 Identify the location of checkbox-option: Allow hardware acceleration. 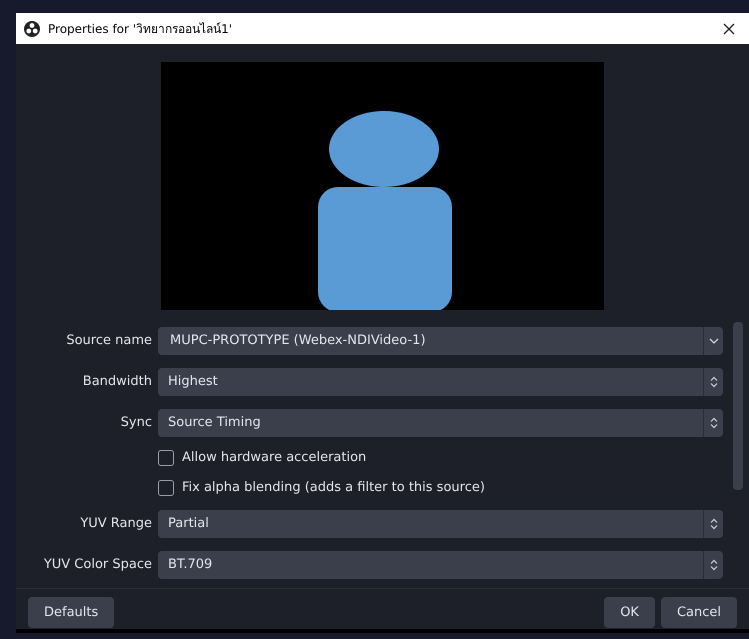
(262, 458).